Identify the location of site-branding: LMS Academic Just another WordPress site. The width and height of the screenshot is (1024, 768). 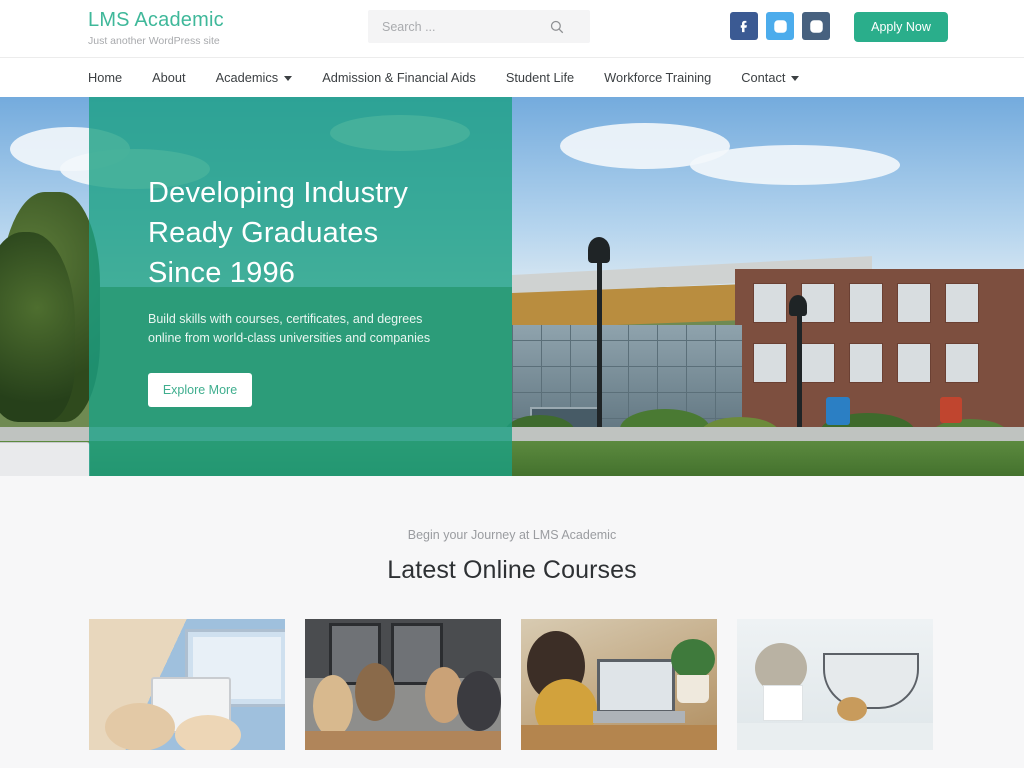
(156, 27).